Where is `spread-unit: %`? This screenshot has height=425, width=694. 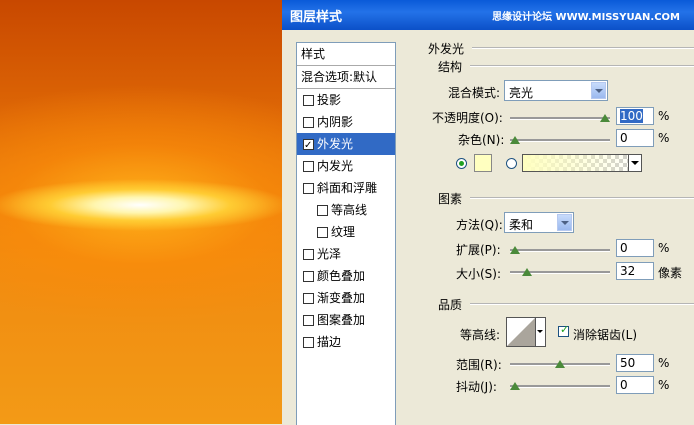
spread-unit: % is located at coordinates (664, 248).